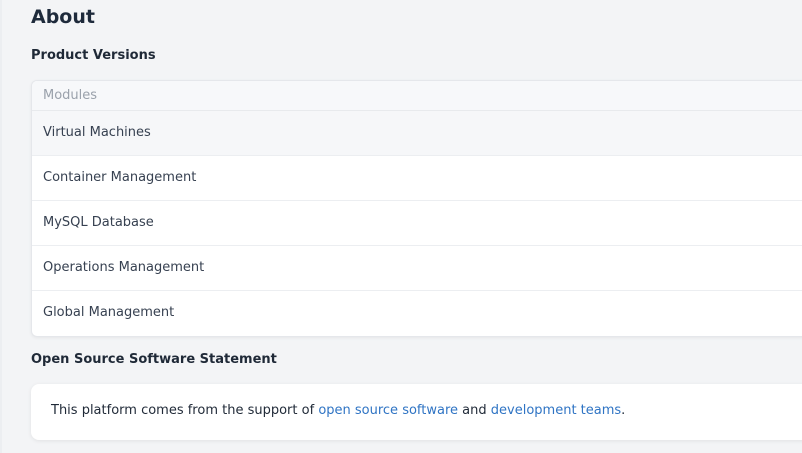 The height and width of the screenshot is (453, 802). What do you see at coordinates (417, 223) in the screenshot?
I see `module-row-mysql-database: MySQL Database` at bounding box center [417, 223].